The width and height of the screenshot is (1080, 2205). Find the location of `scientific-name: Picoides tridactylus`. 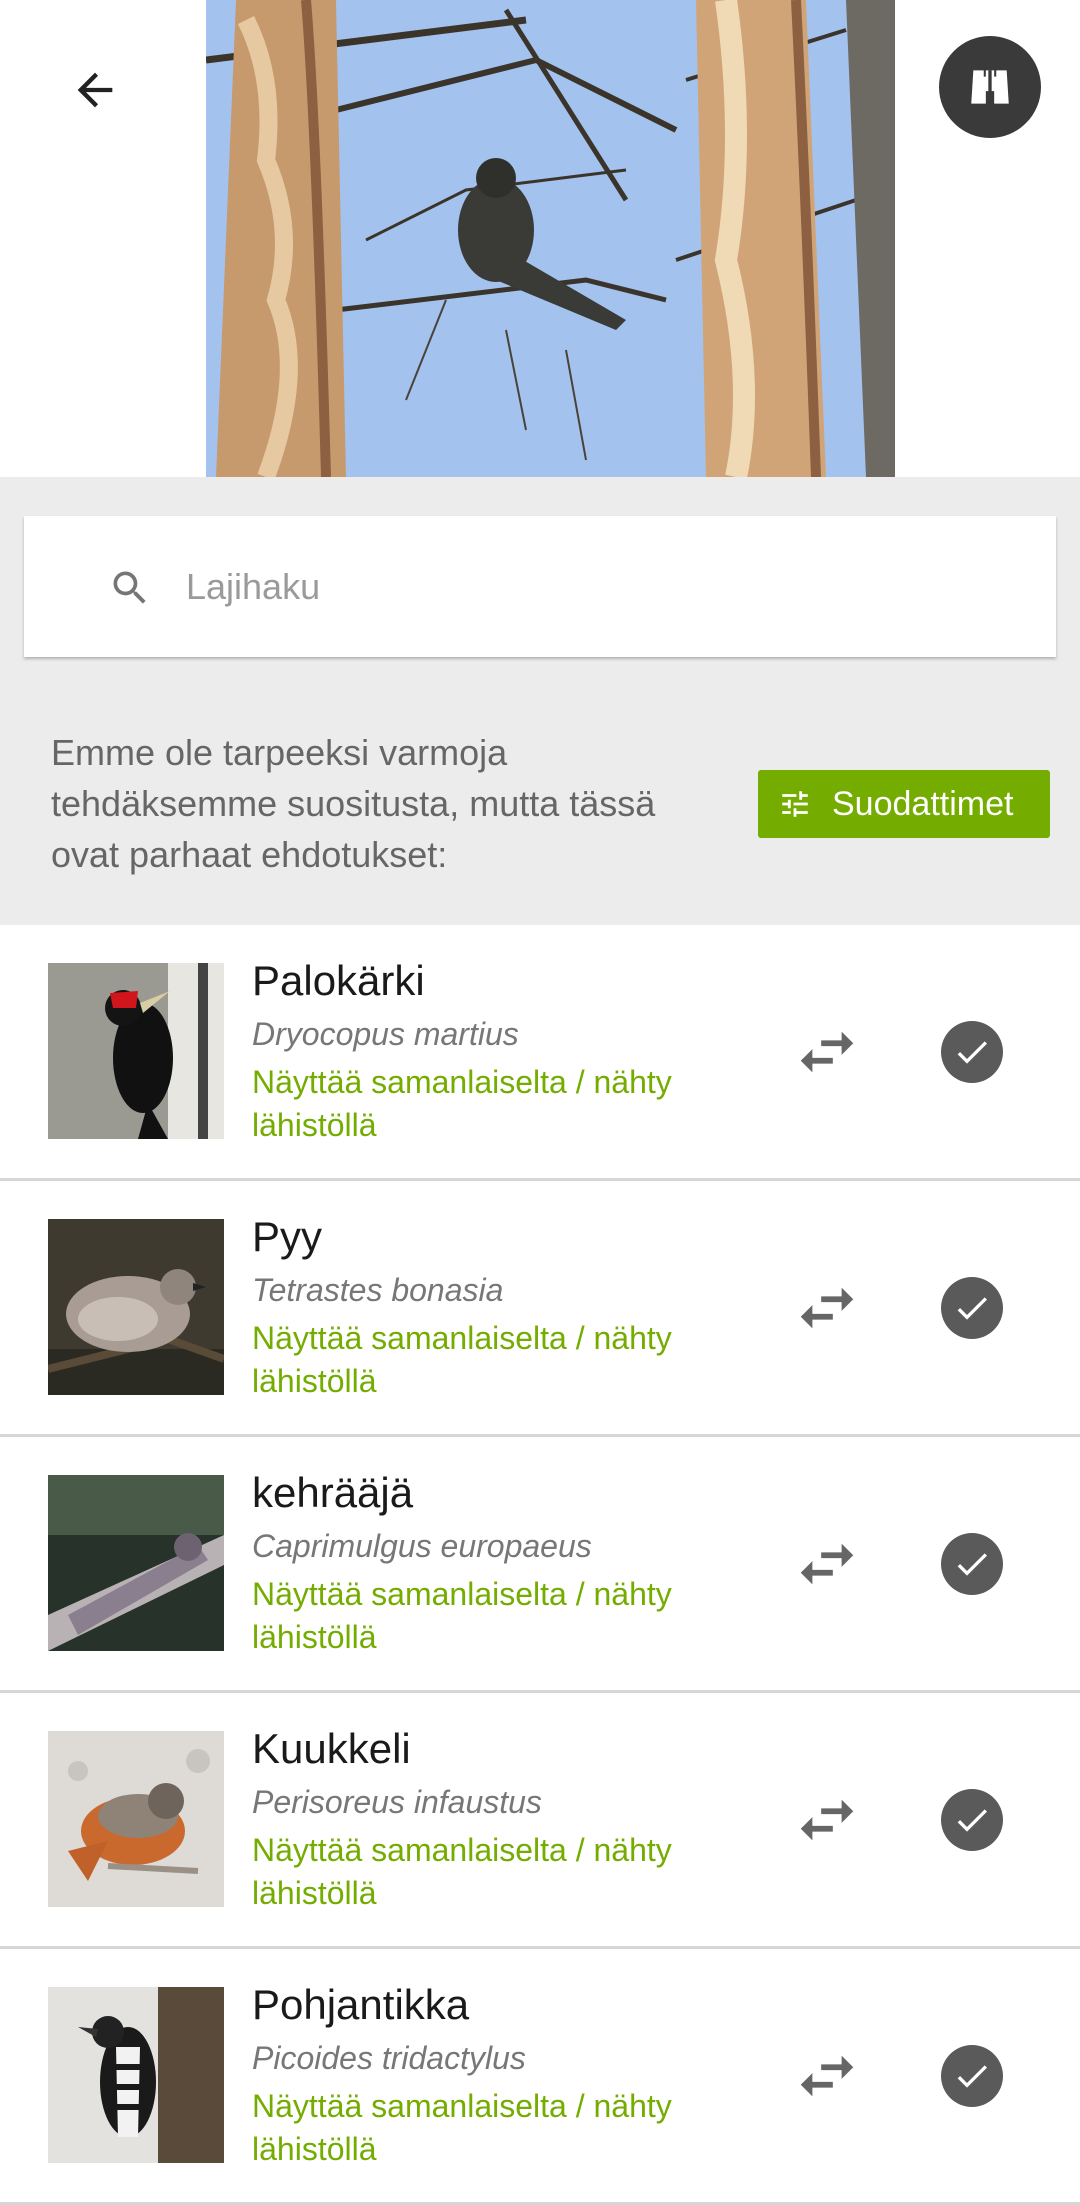

scientific-name: Picoides tridactylus is located at coordinates (389, 2058).